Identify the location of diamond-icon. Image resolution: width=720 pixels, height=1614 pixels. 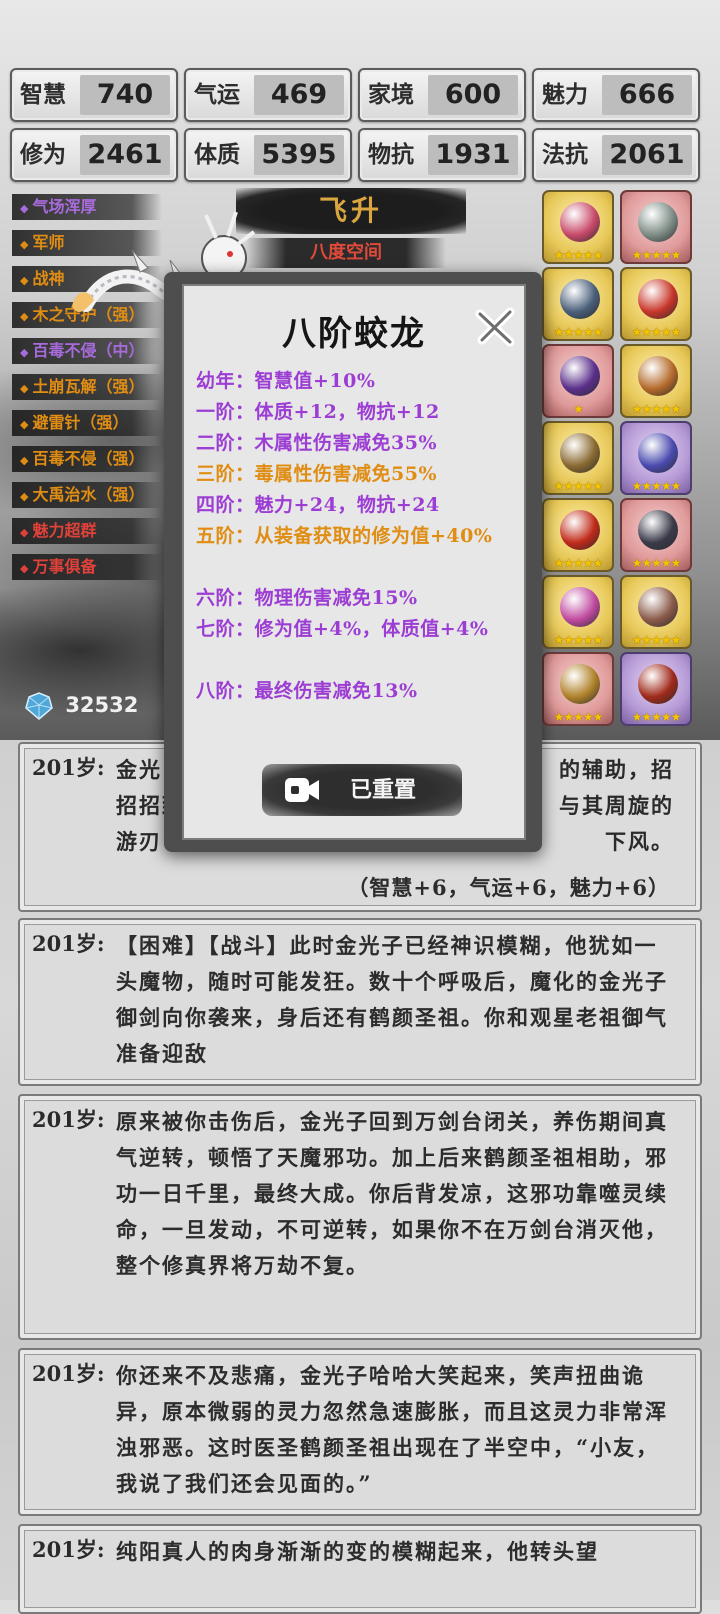
(39, 706).